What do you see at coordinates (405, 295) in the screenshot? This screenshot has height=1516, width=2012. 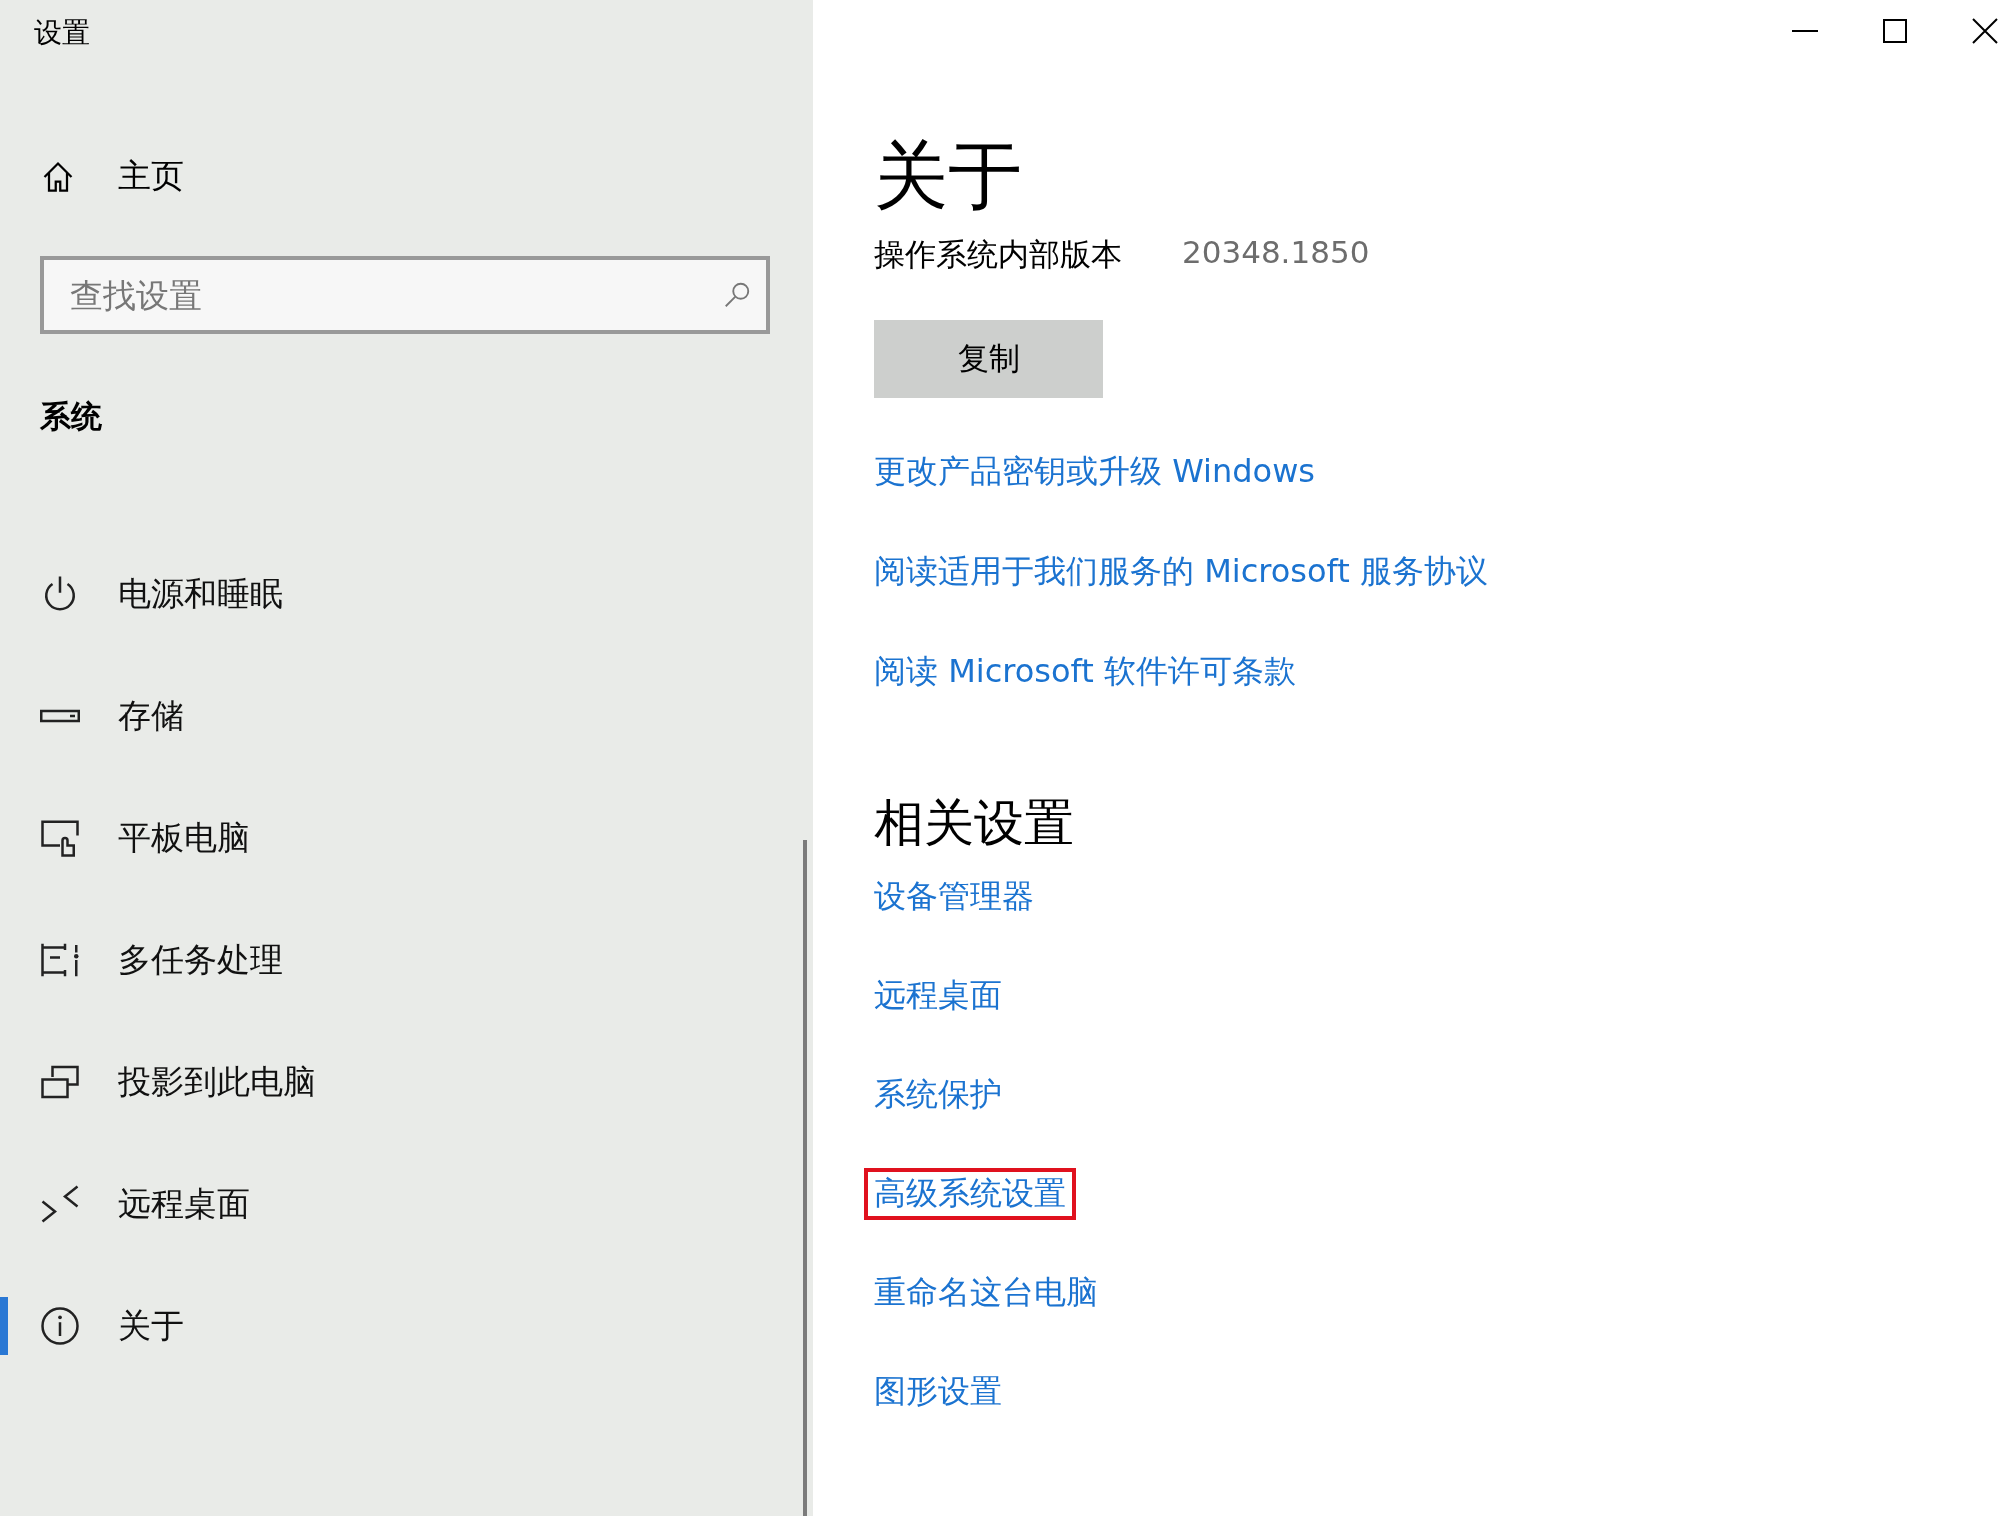 I see `search-field: 查找设置` at bounding box center [405, 295].